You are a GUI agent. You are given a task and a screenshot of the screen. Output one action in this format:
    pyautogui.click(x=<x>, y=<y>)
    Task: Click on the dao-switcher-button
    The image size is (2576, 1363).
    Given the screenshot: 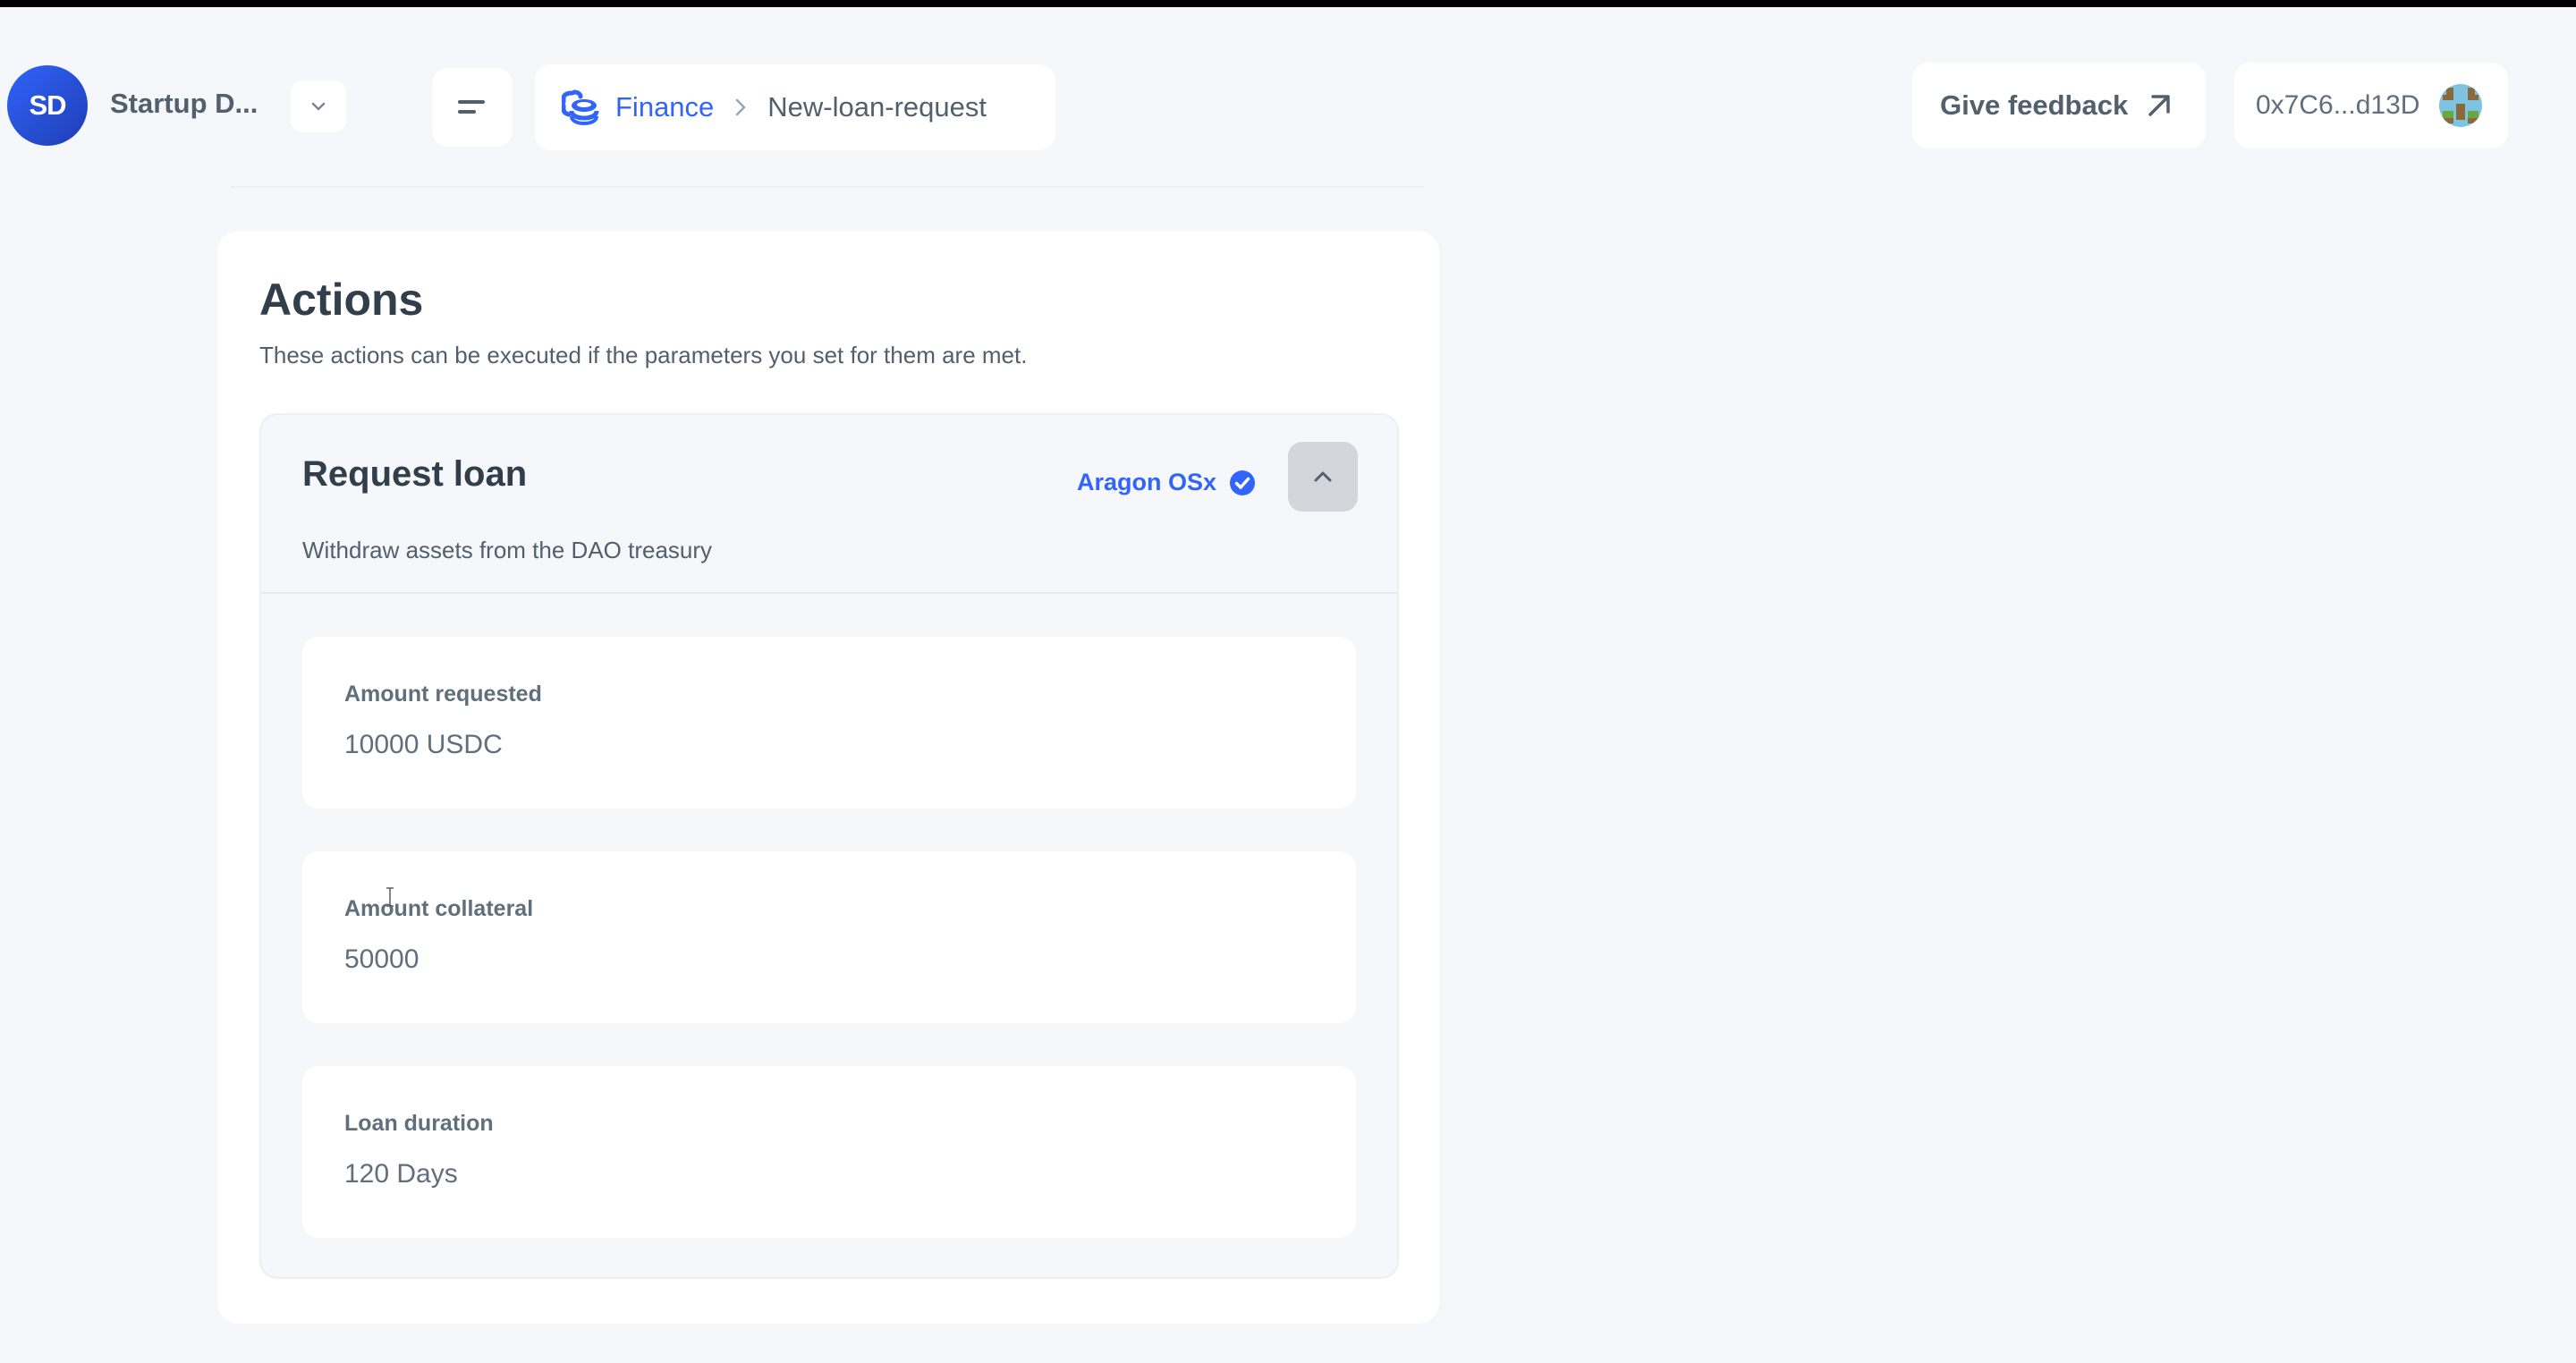 What is the action you would take?
    pyautogui.click(x=318, y=106)
    